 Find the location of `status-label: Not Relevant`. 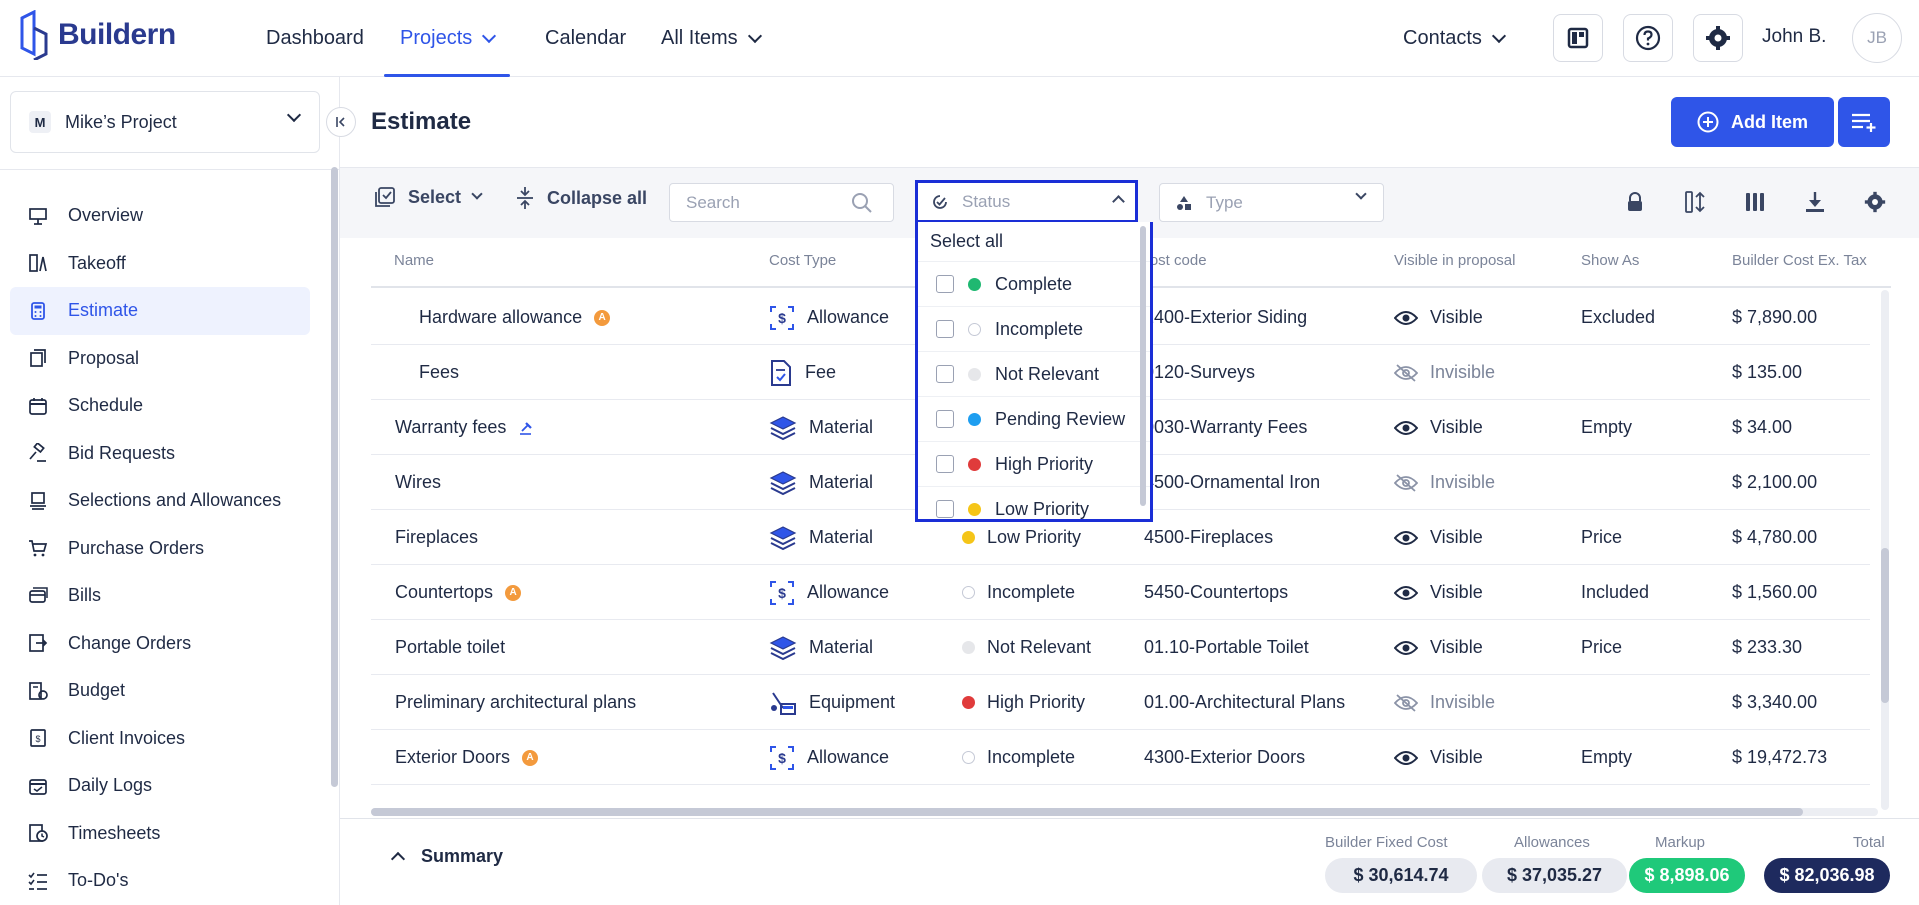

status-label: Not Relevant is located at coordinates (1039, 647).